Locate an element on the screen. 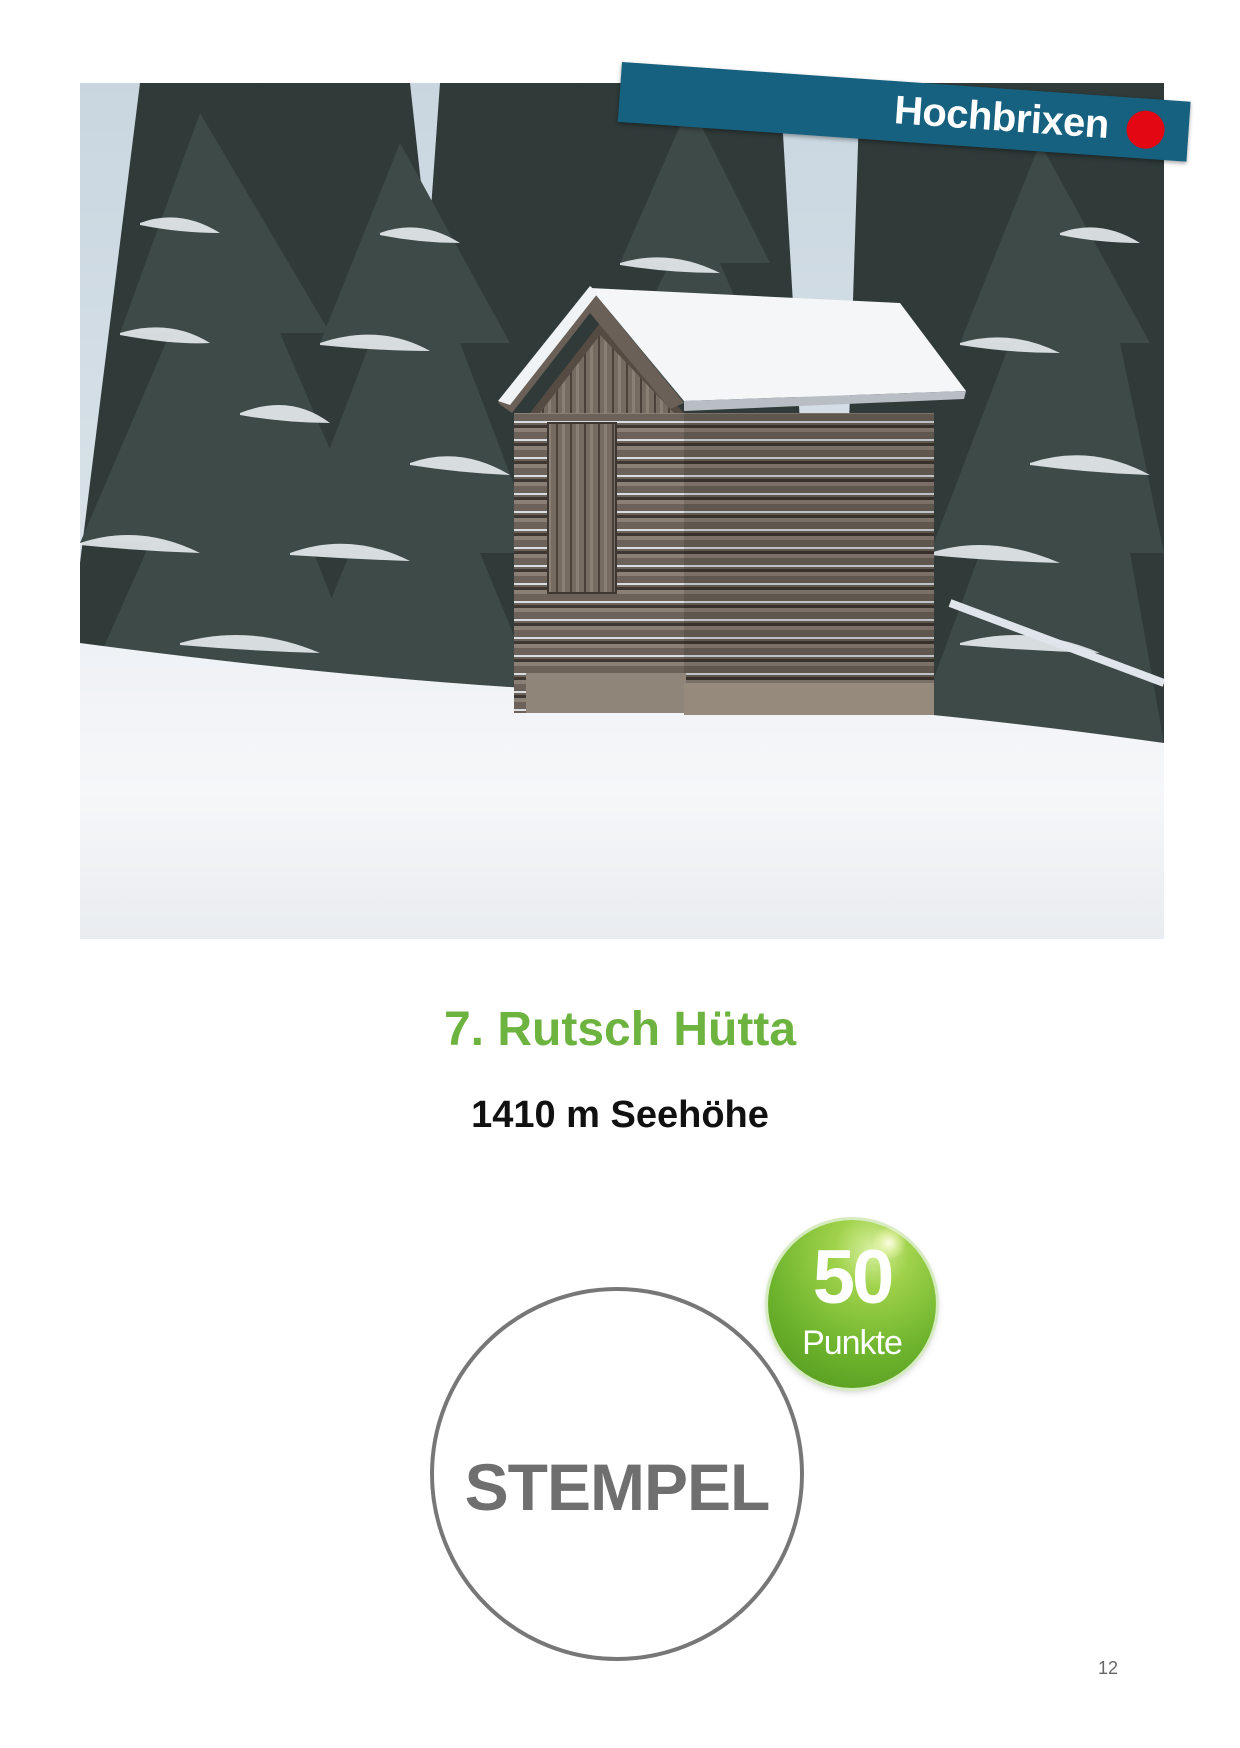 The width and height of the screenshot is (1240, 1748). points-label: Punkte is located at coordinates (852, 1343).